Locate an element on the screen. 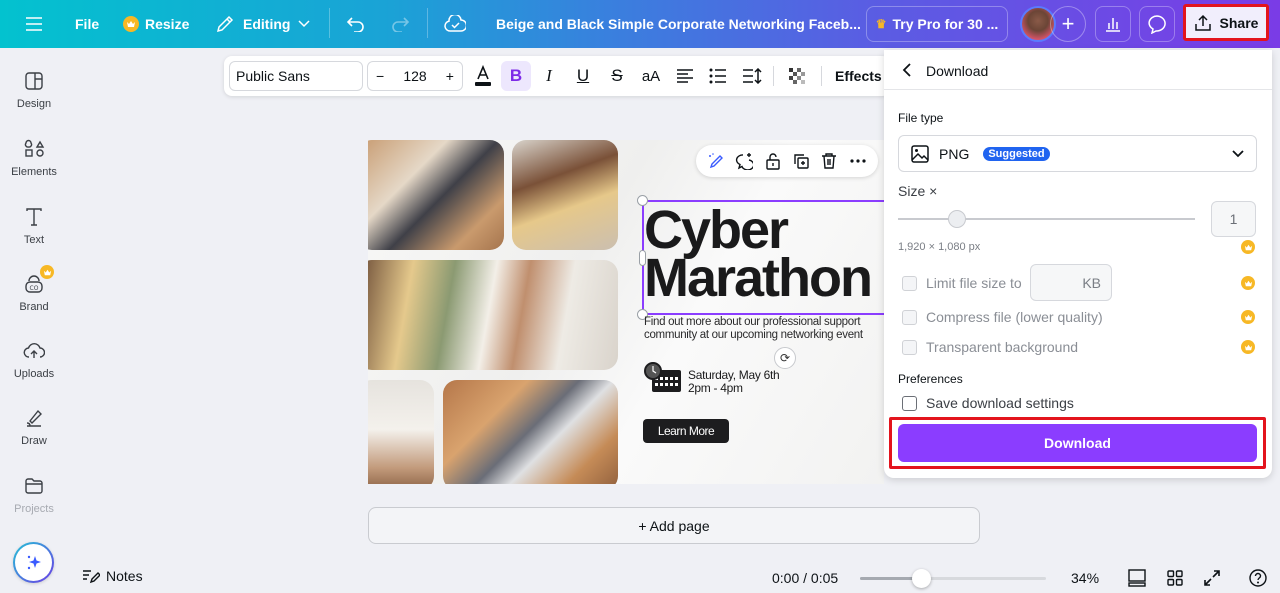 This screenshot has width=1280, height=593. sidebar-item-text: Text is located at coordinates (34, 226).